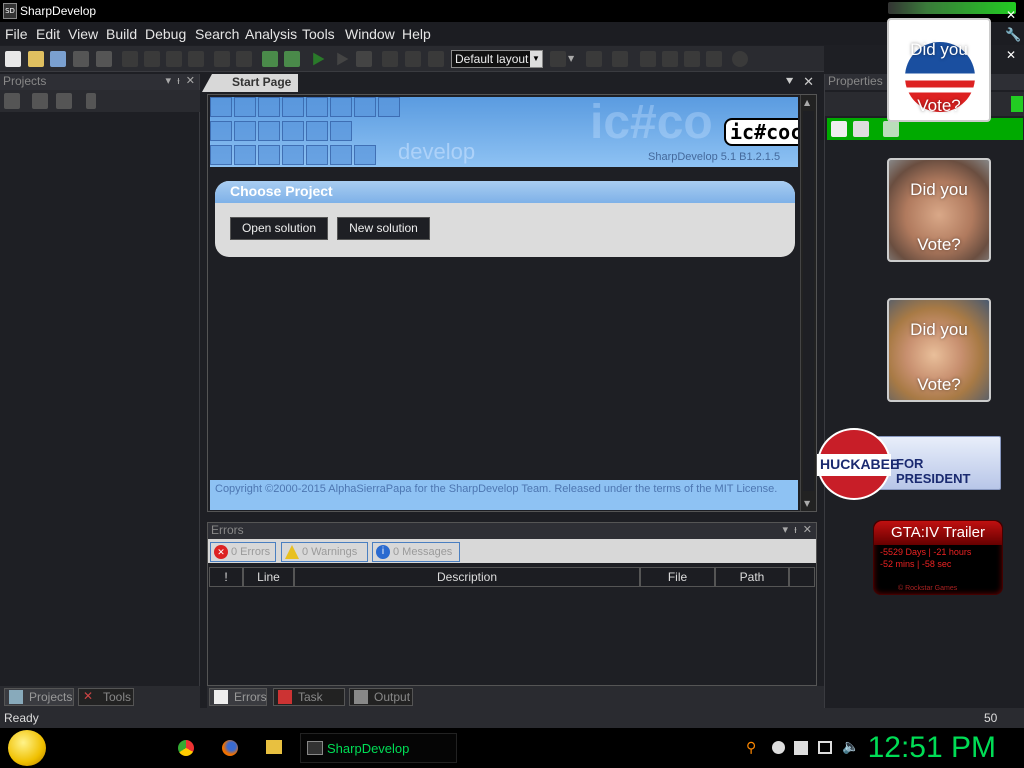 The width and height of the screenshot is (1024, 768). Describe the element at coordinates (594, 59) in the screenshot. I see `navigate-forward-icon` at that location.